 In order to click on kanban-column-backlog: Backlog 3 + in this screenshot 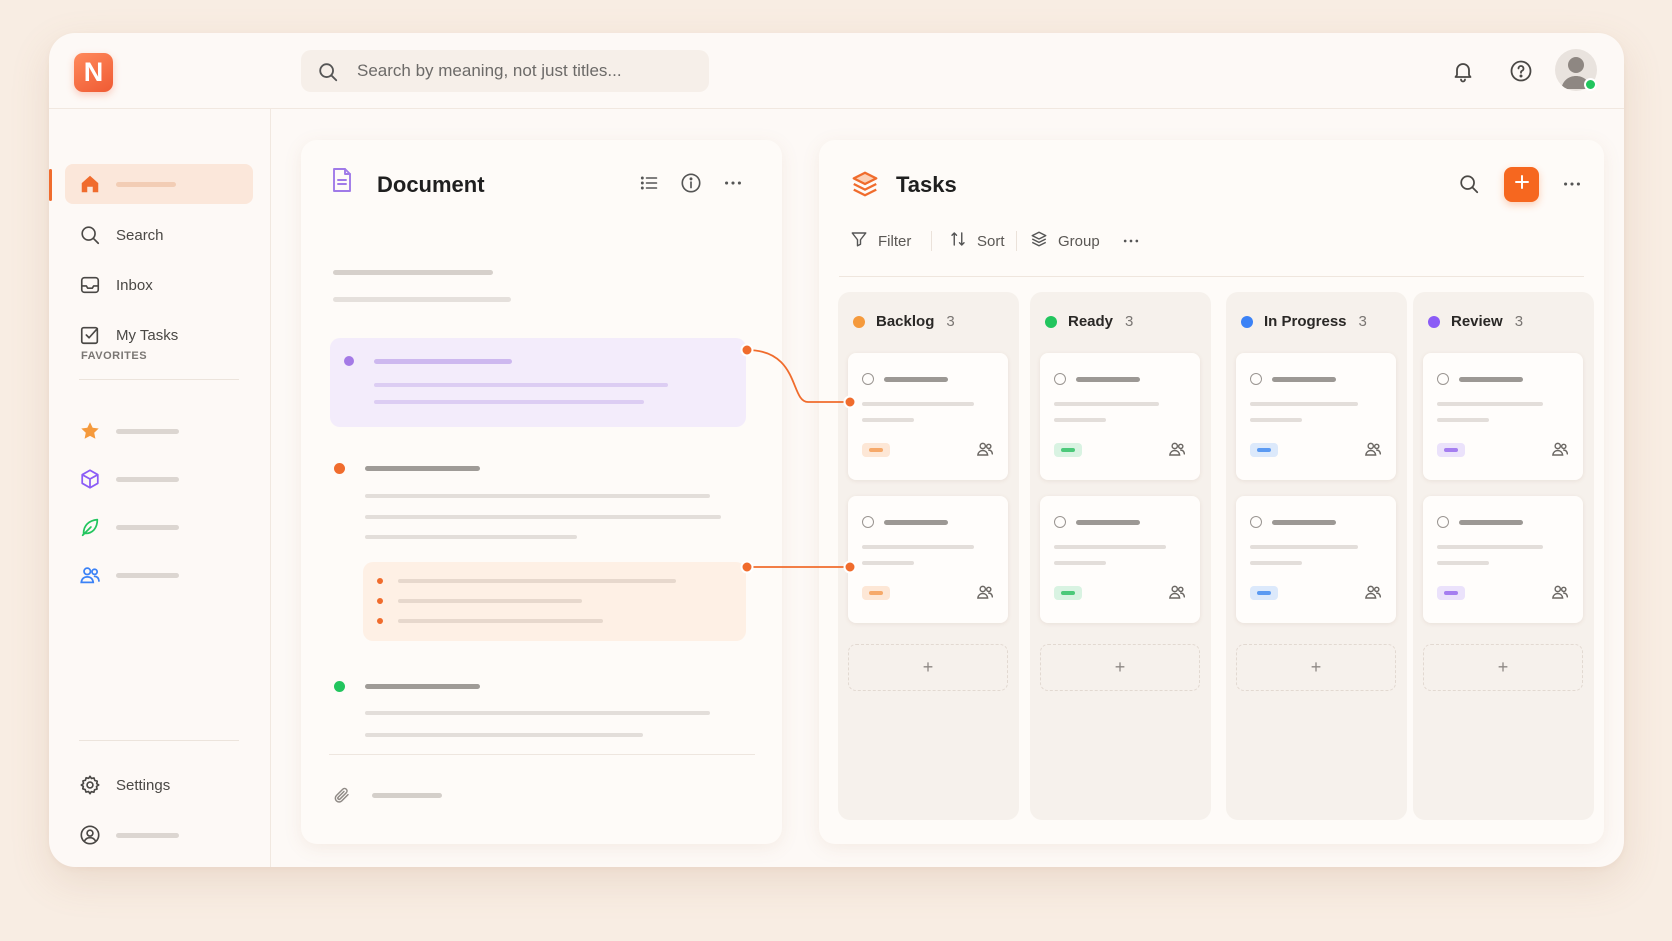, I will do `click(928, 556)`.